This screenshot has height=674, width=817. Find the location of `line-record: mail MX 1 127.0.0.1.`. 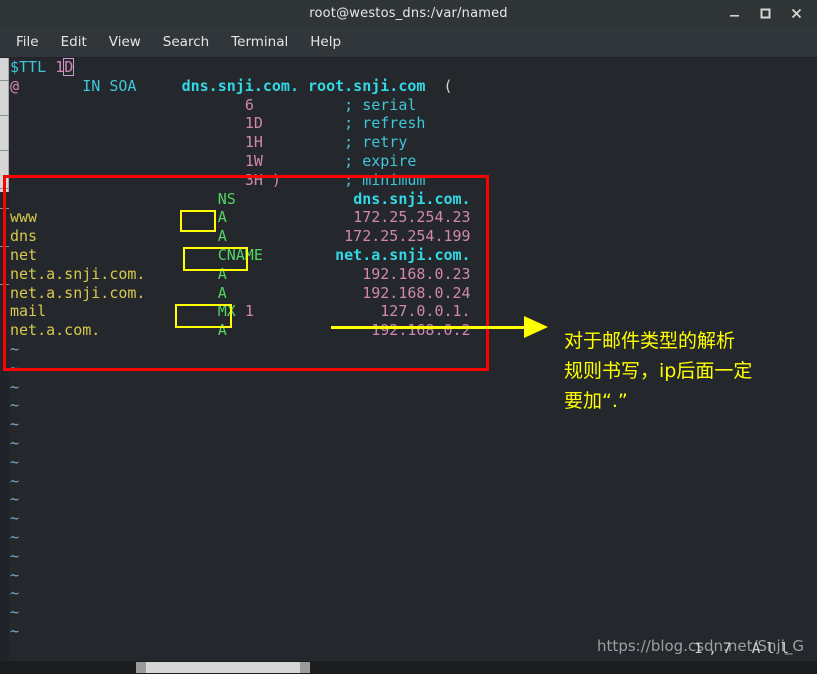

line-record: mail MX 1 127.0.0.1. is located at coordinates (240, 311).